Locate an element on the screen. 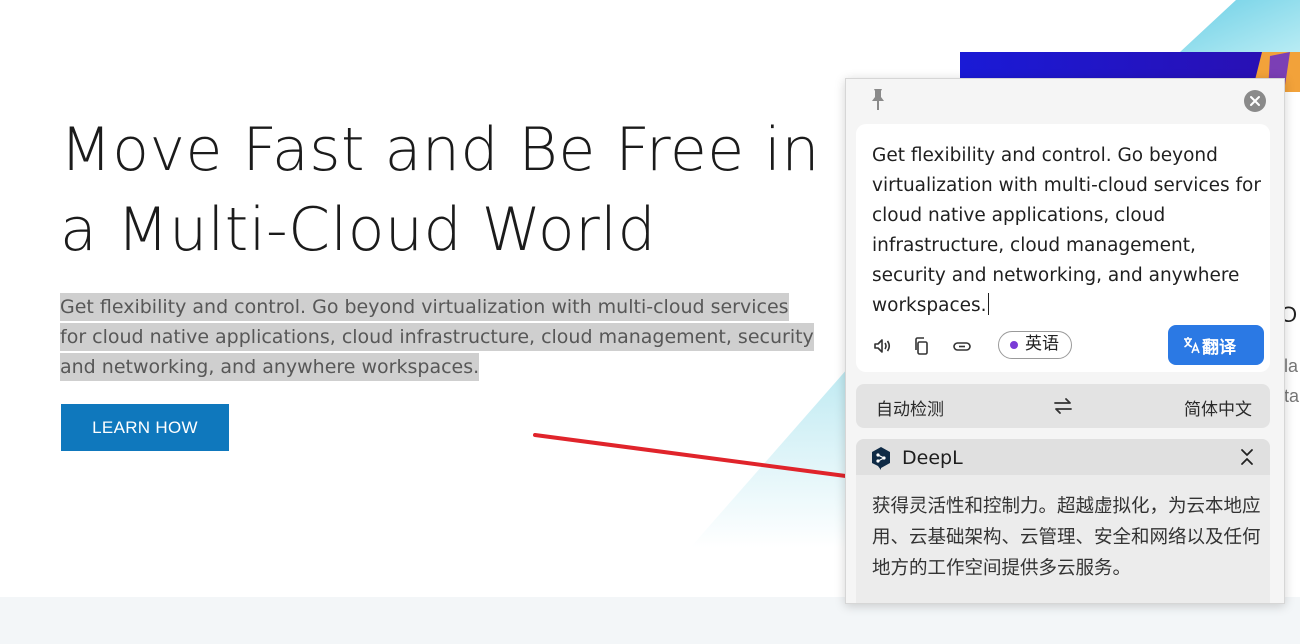 This screenshot has height=644, width=1300. engine-name: DeepL is located at coordinates (932, 458).